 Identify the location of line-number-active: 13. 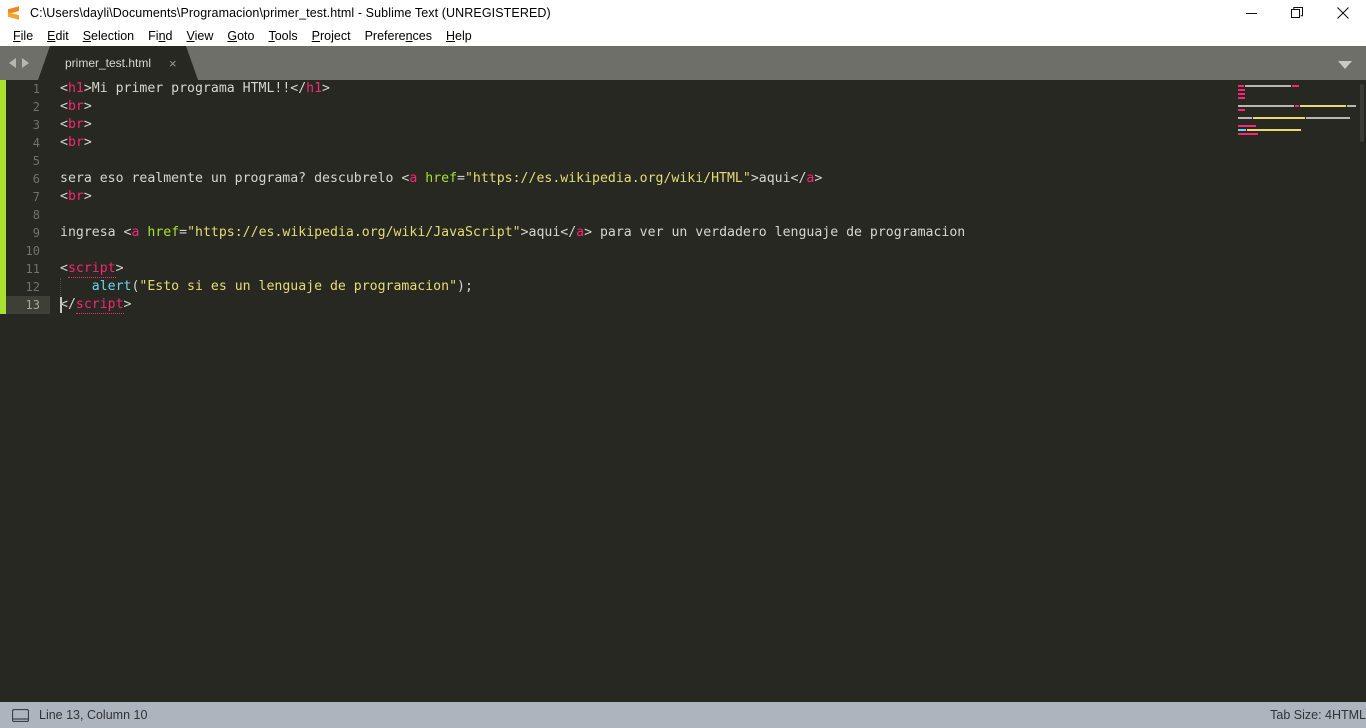
(28, 305).